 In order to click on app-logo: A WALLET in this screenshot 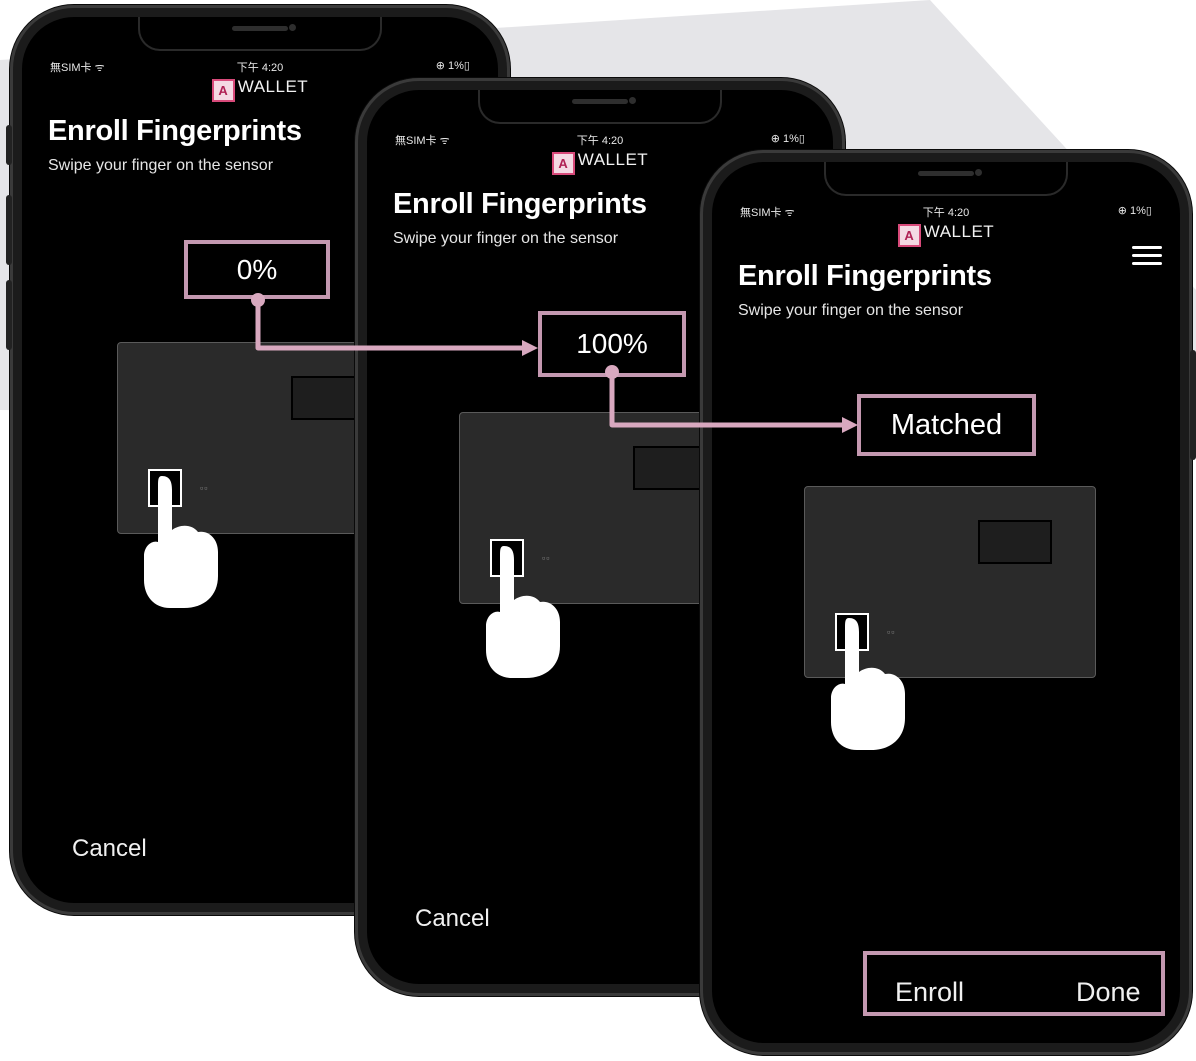, I will do `click(946, 234)`.